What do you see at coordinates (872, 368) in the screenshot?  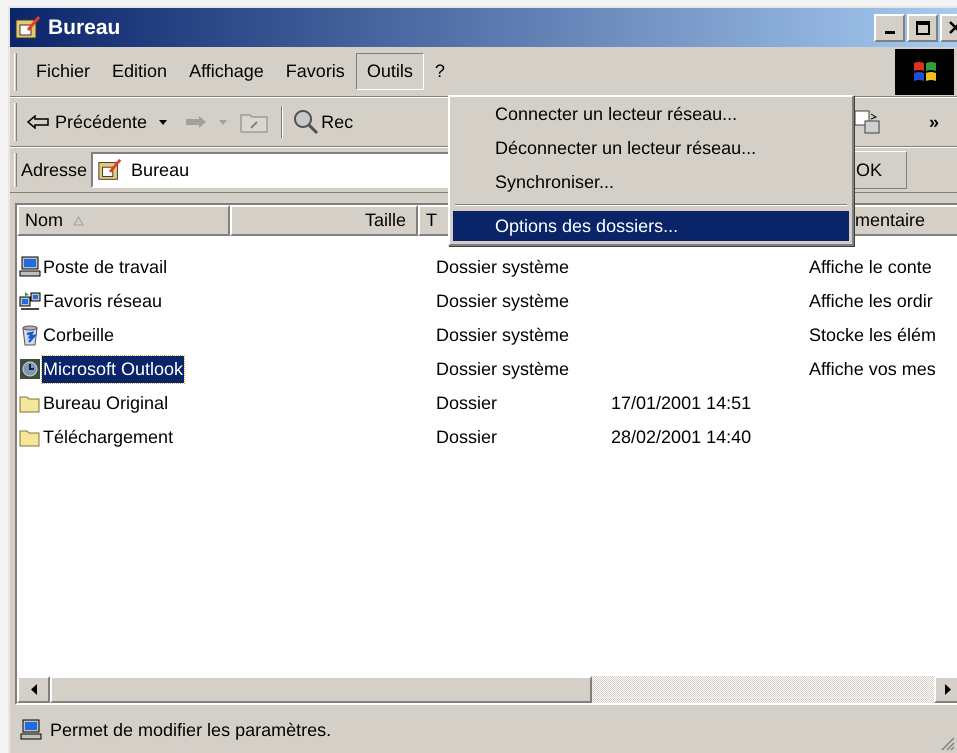 I see `table-cell: Affiche vos mes` at bounding box center [872, 368].